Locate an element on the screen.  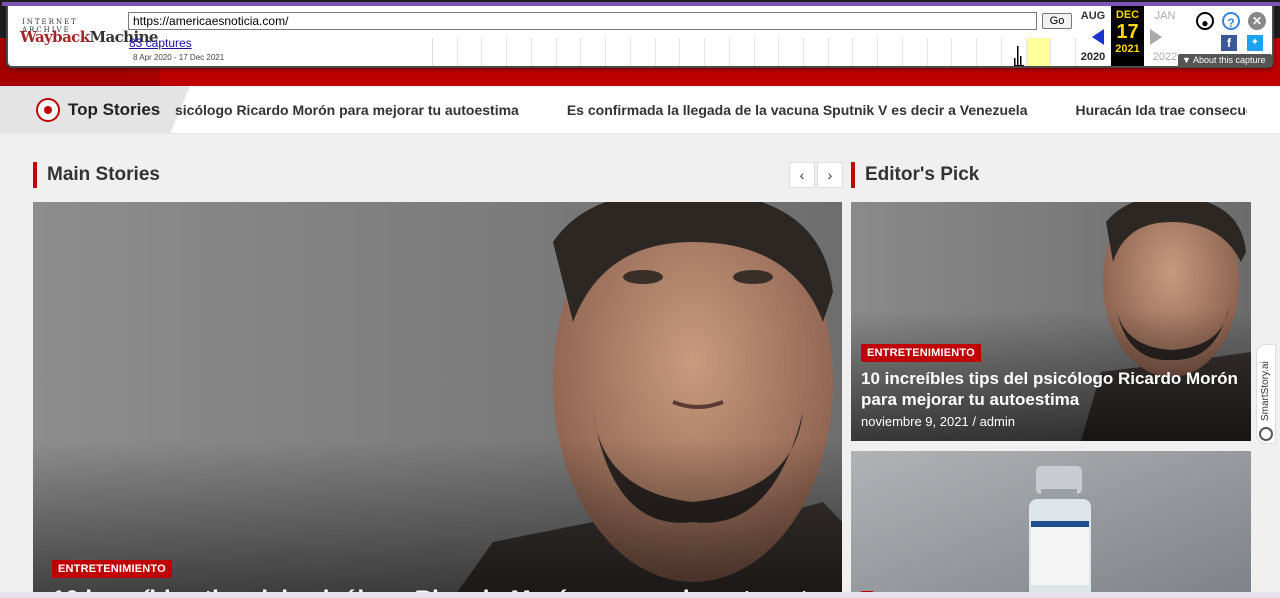
wayback-logo: INTERNET ARCHIVE WaybackMachine is located at coordinates (88, 36).